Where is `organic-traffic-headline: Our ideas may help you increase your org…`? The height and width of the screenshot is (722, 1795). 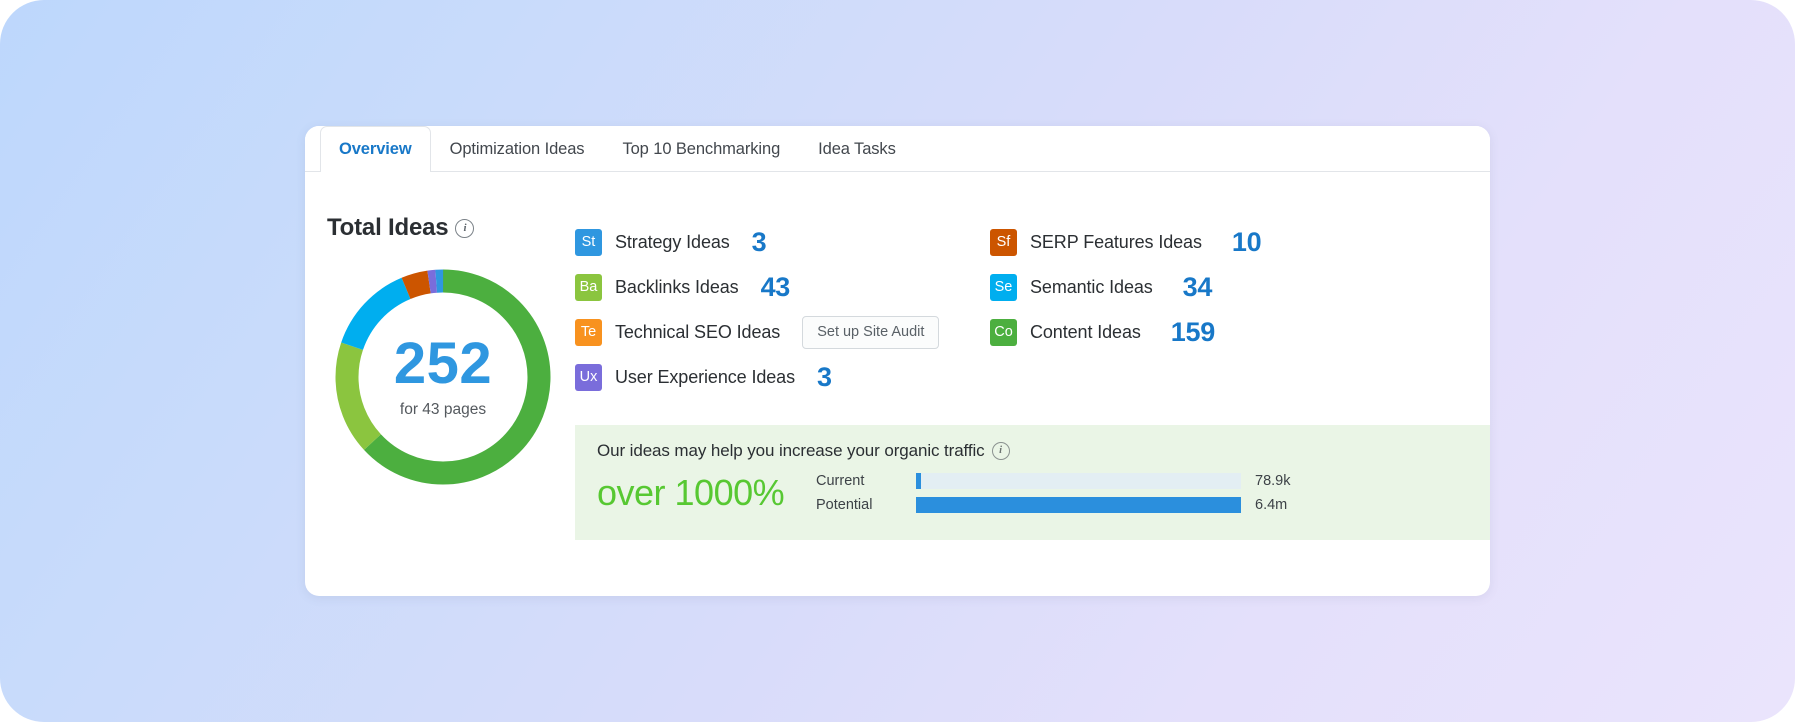 organic-traffic-headline: Our ideas may help you increase your org… is located at coordinates (1043, 451).